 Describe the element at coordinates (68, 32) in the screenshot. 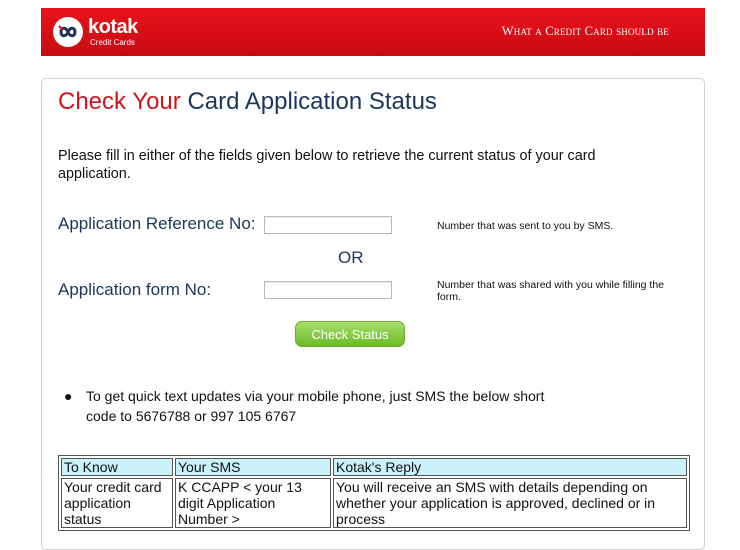

I see `kotak-infinity-icon` at that location.